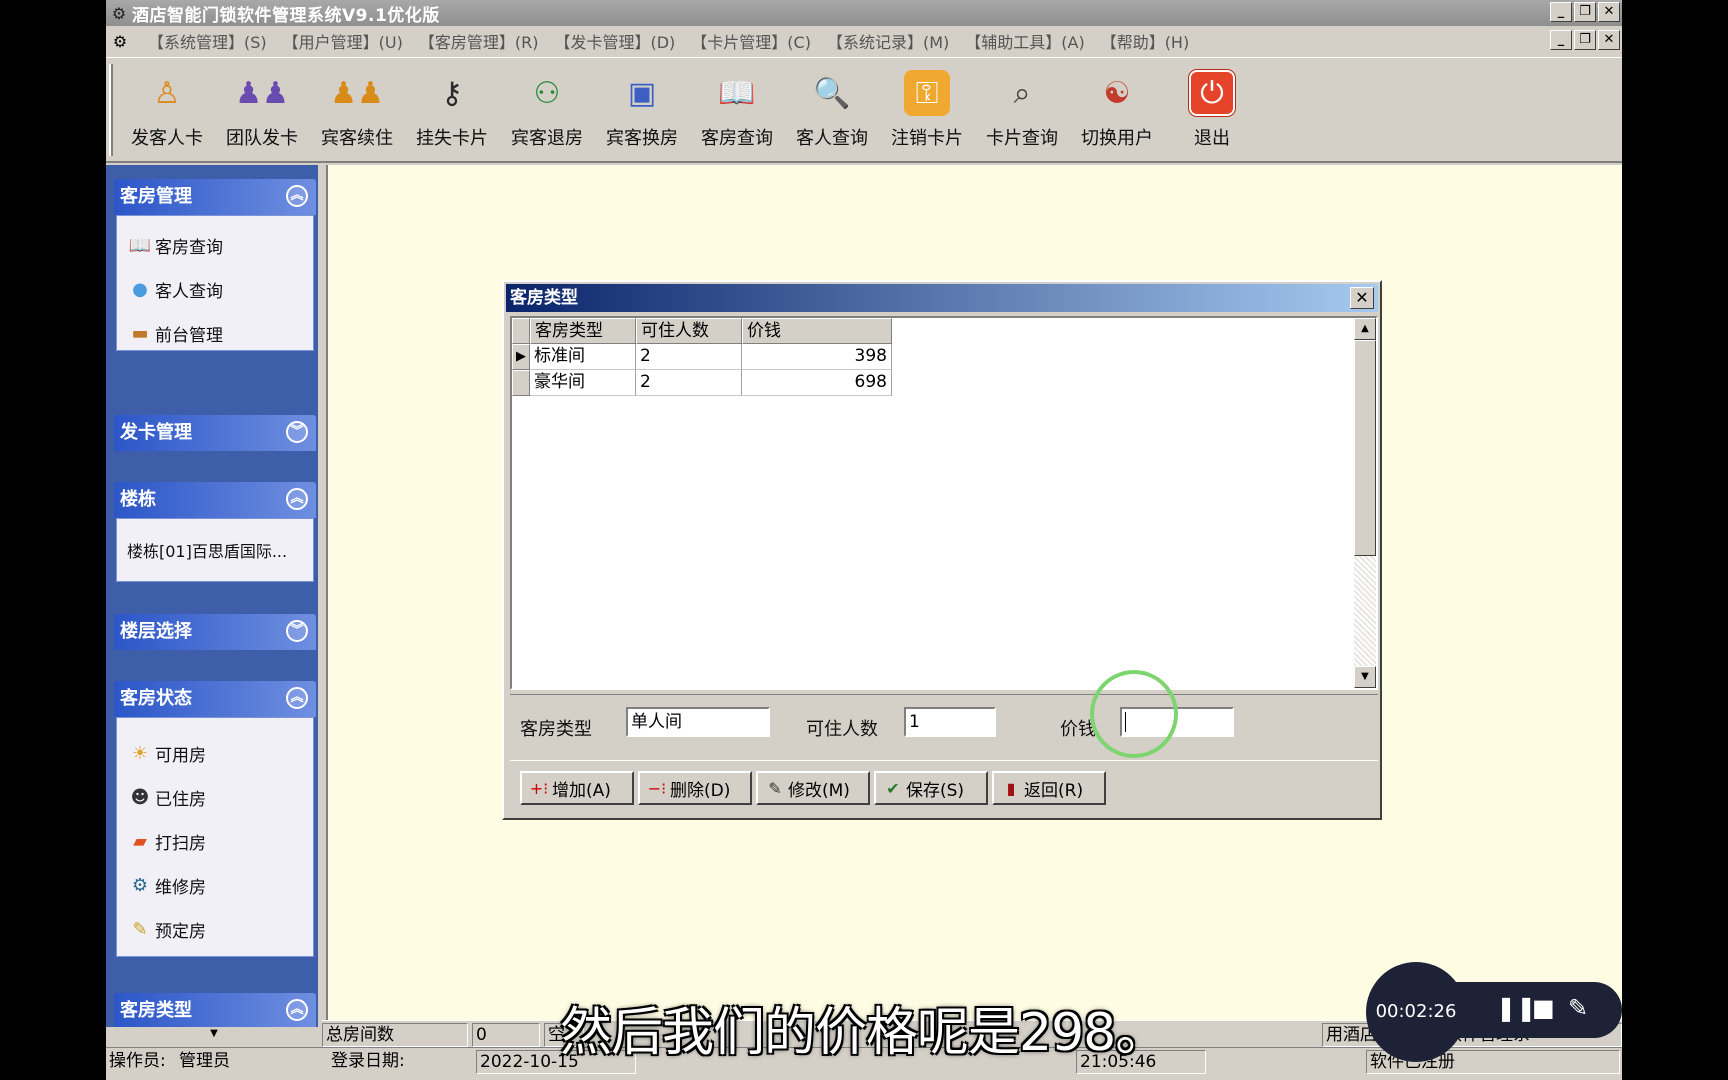  I want to click on checkout-button: ⚇ 宾客退房, so click(547, 113).